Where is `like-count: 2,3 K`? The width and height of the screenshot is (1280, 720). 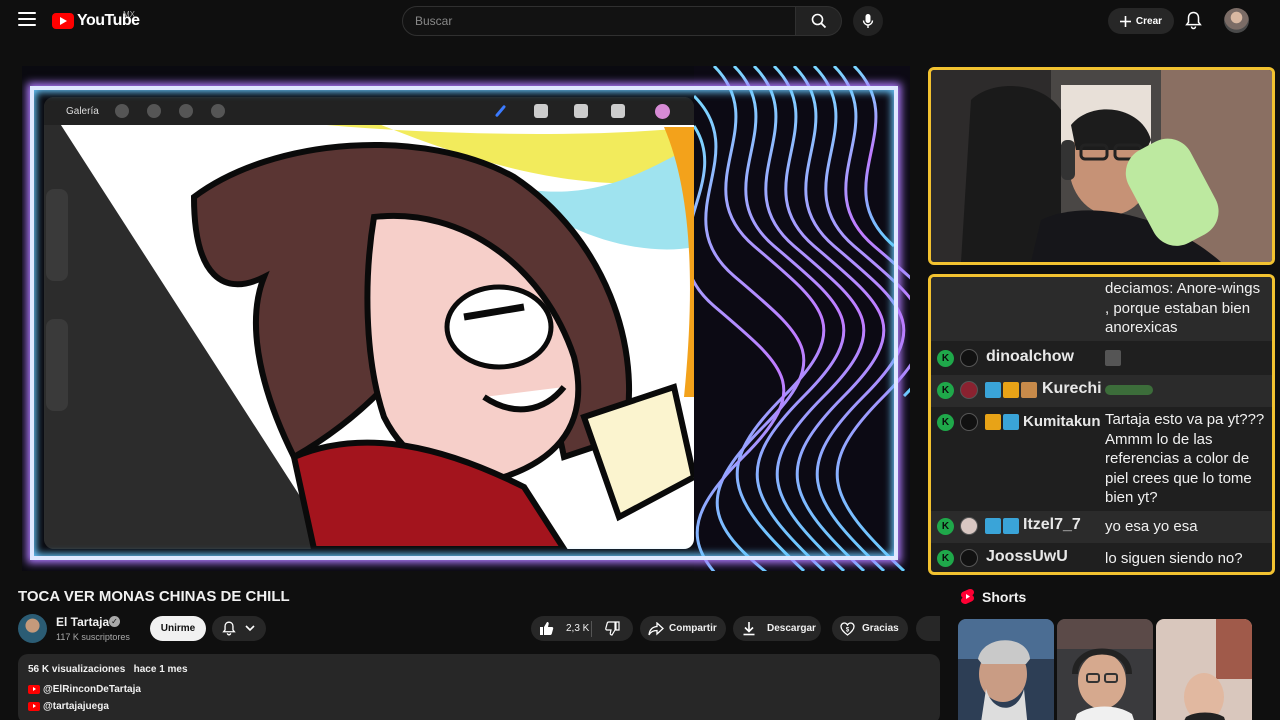 like-count: 2,3 K is located at coordinates (578, 628).